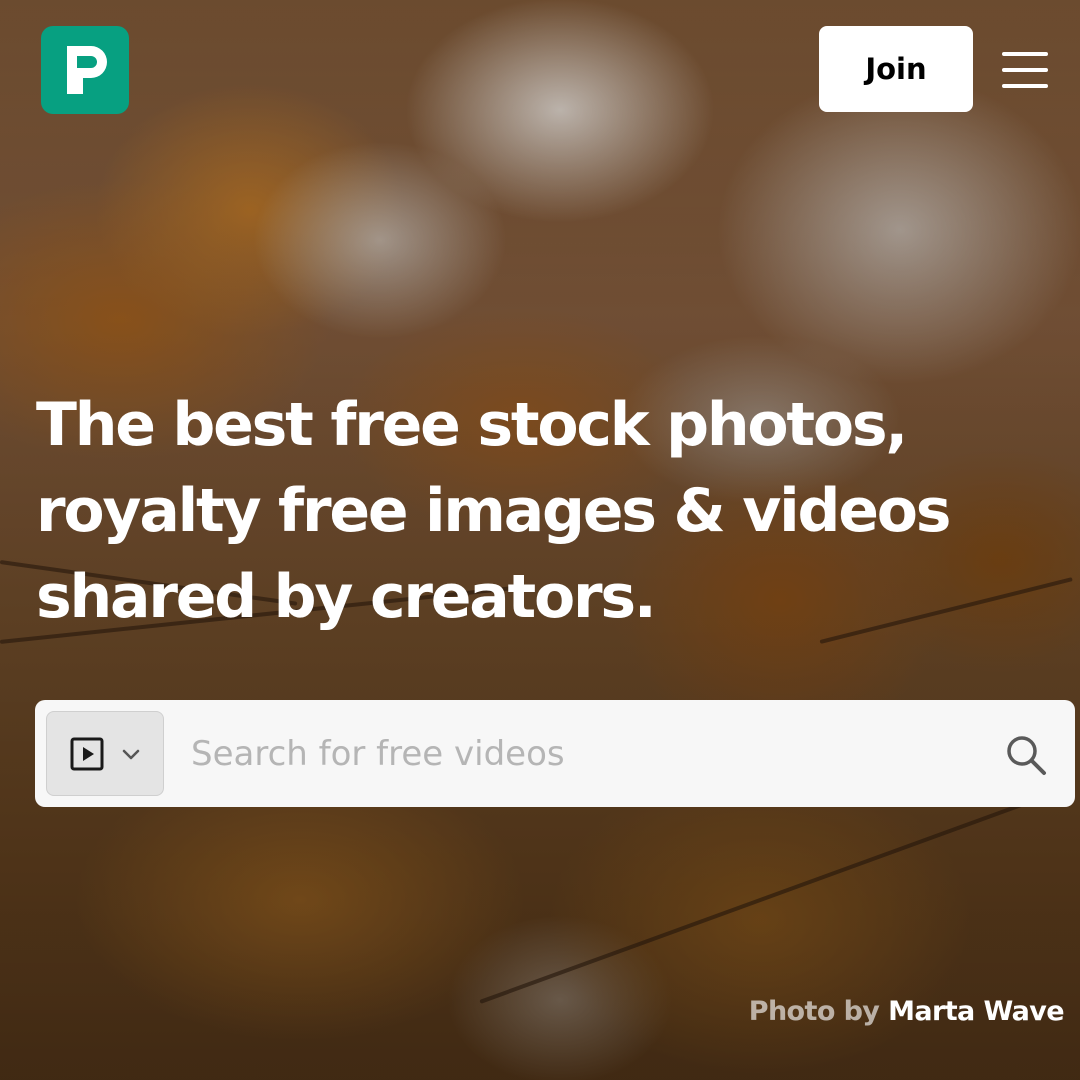  What do you see at coordinates (131, 754) in the screenshot?
I see `chevron-down-icon` at bounding box center [131, 754].